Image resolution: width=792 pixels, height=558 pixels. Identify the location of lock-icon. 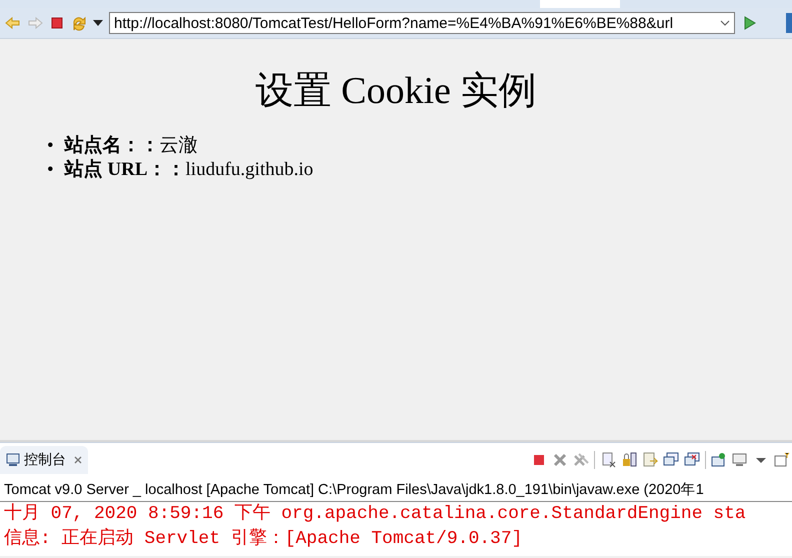
(629, 460).